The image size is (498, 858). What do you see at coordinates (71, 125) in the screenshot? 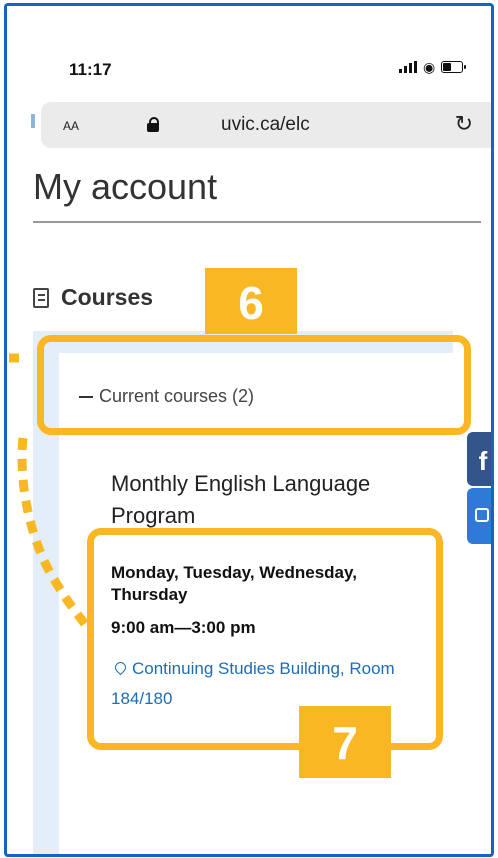
I see `text-size-button: AA` at bounding box center [71, 125].